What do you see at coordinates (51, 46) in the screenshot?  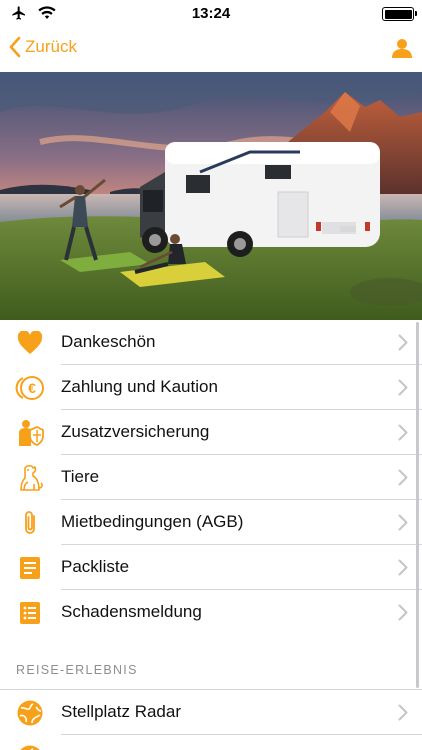 I see `back-label: Zurück` at bounding box center [51, 46].